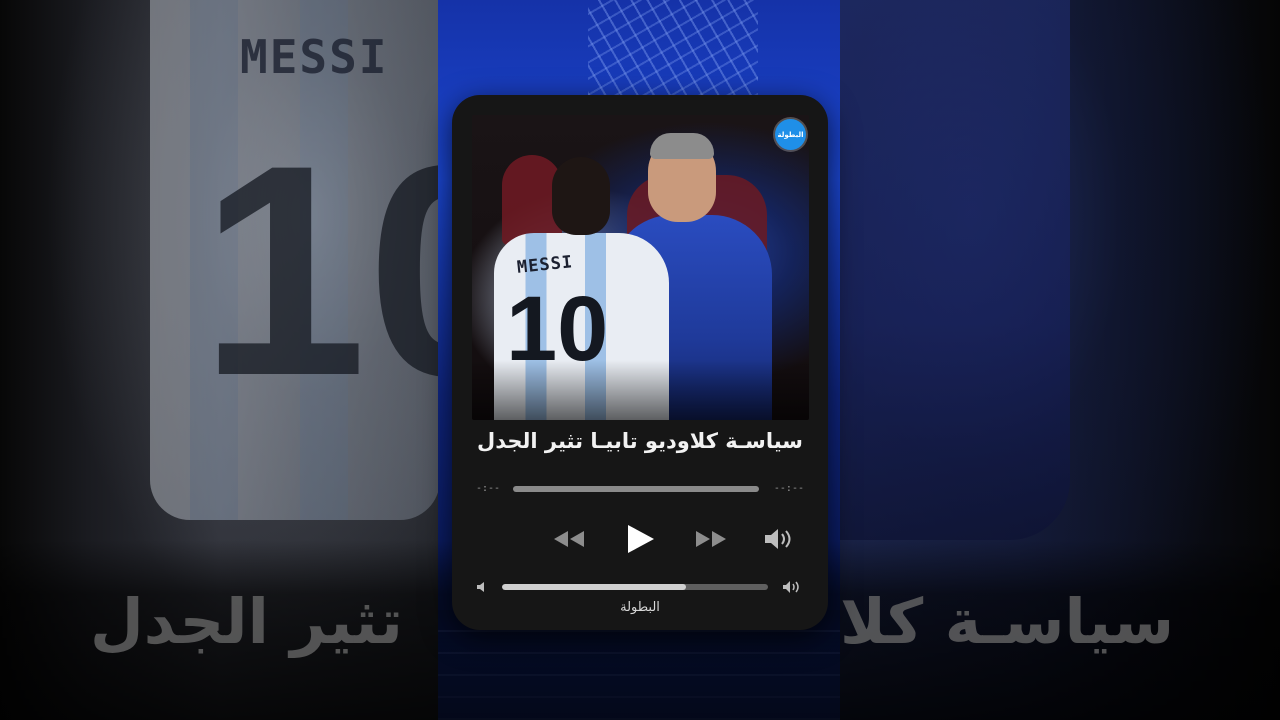 Image resolution: width=1280 pixels, height=720 pixels. What do you see at coordinates (791, 587) in the screenshot?
I see `volume-high-icon` at bounding box center [791, 587].